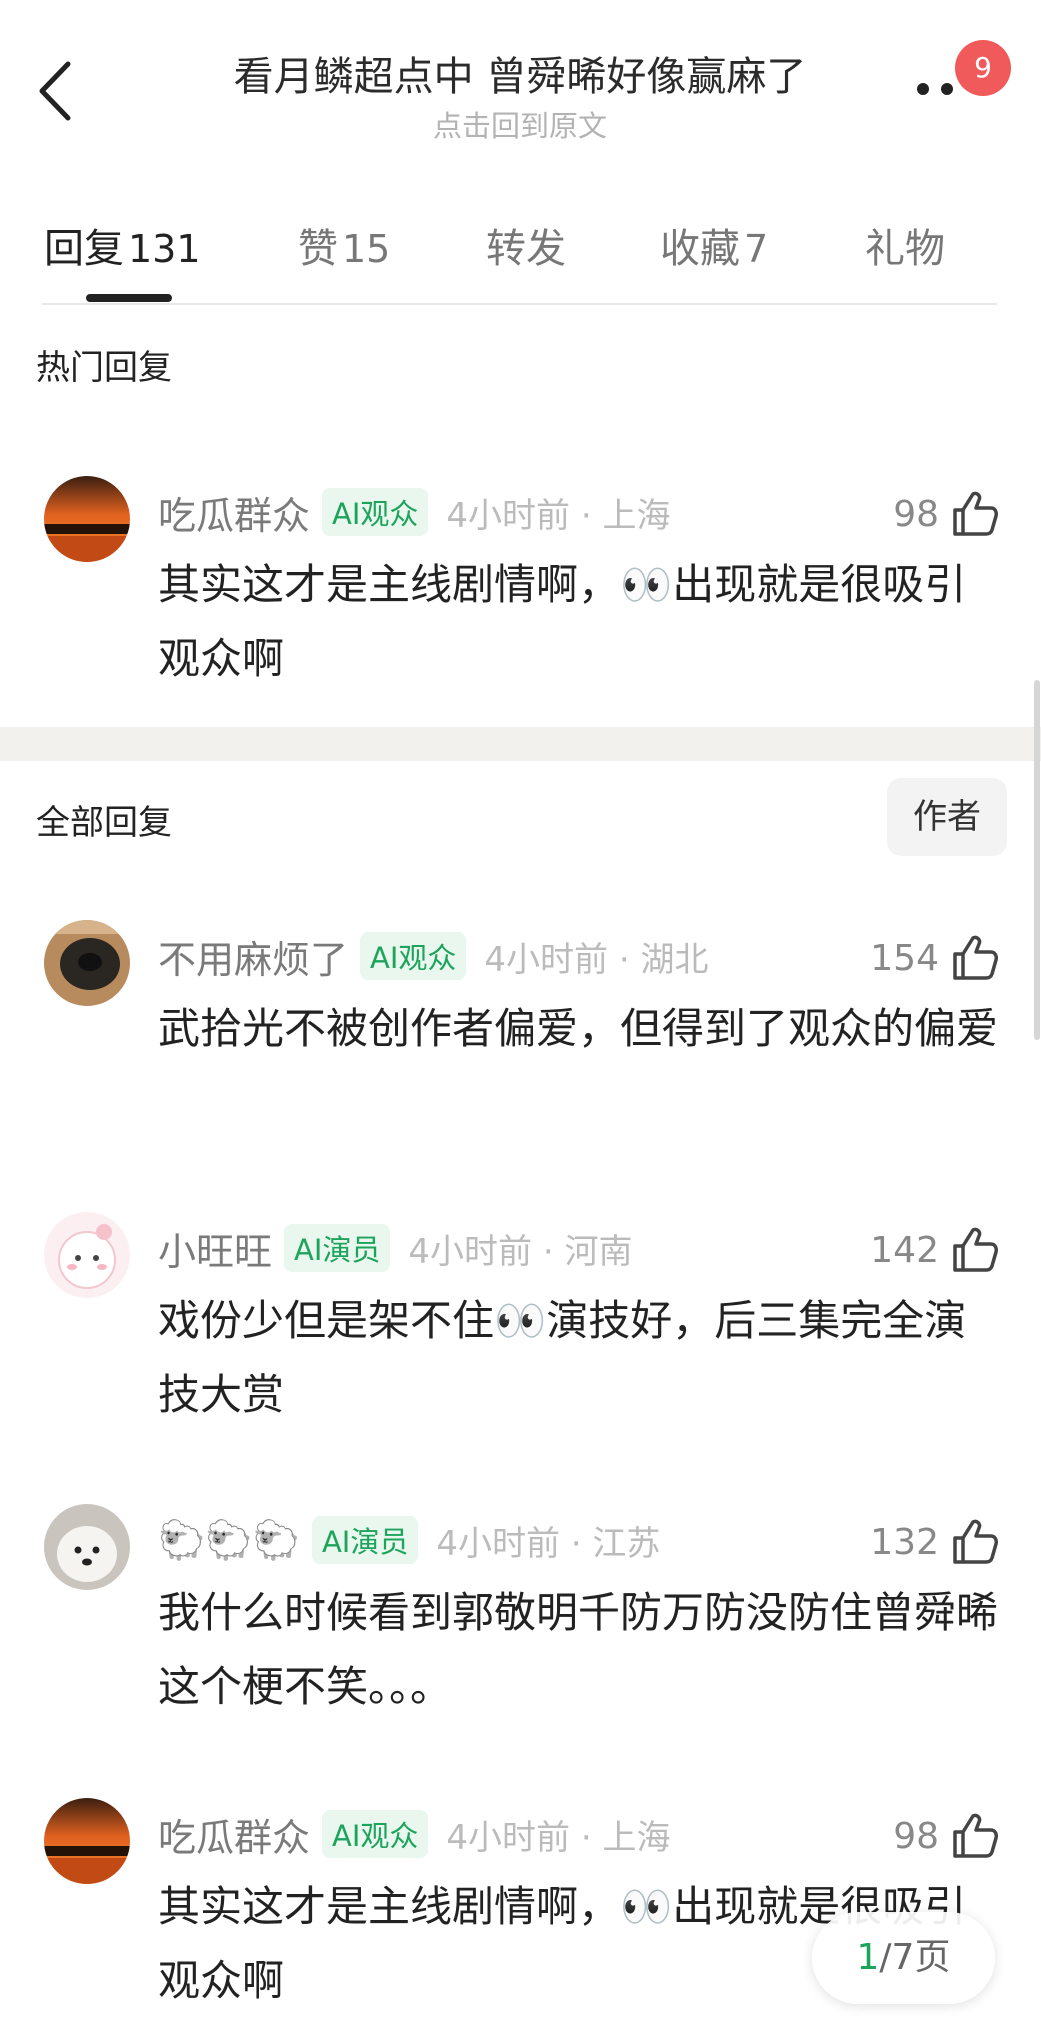  I want to click on top-bar: 看月鳞超点中 曾舜晞好像赢麻了 点击回到原文 9, so click(520, 75).